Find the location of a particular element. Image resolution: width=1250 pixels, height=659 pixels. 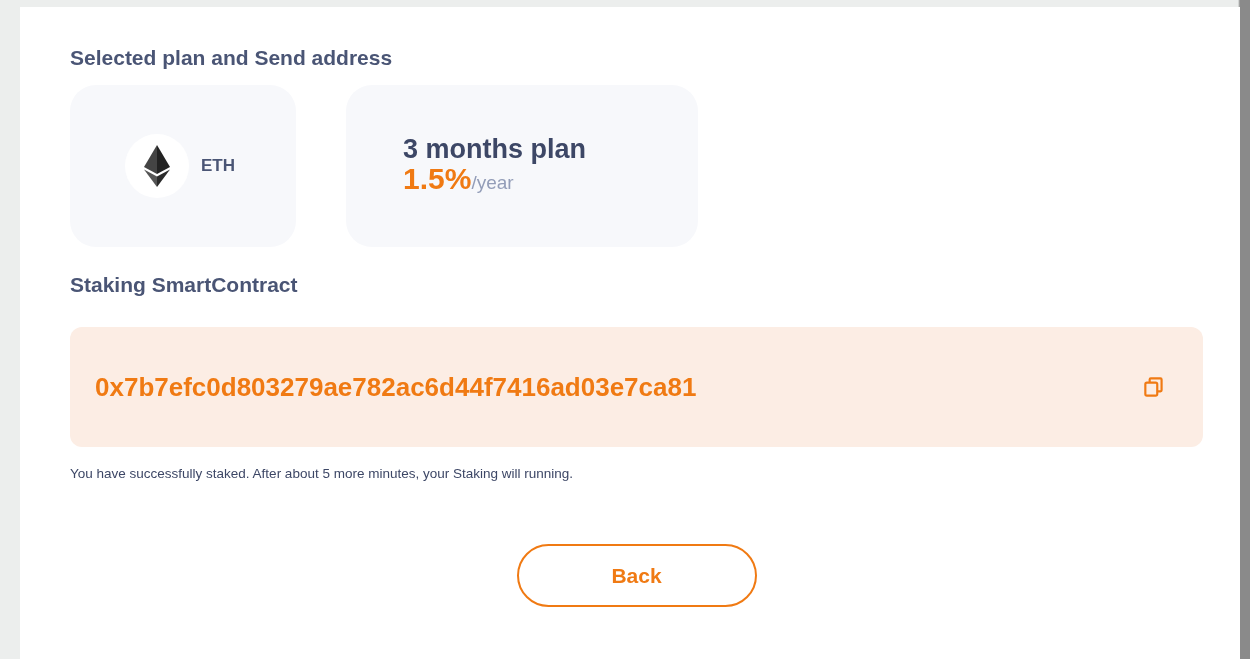

rate-period: /year is located at coordinates (492, 182).